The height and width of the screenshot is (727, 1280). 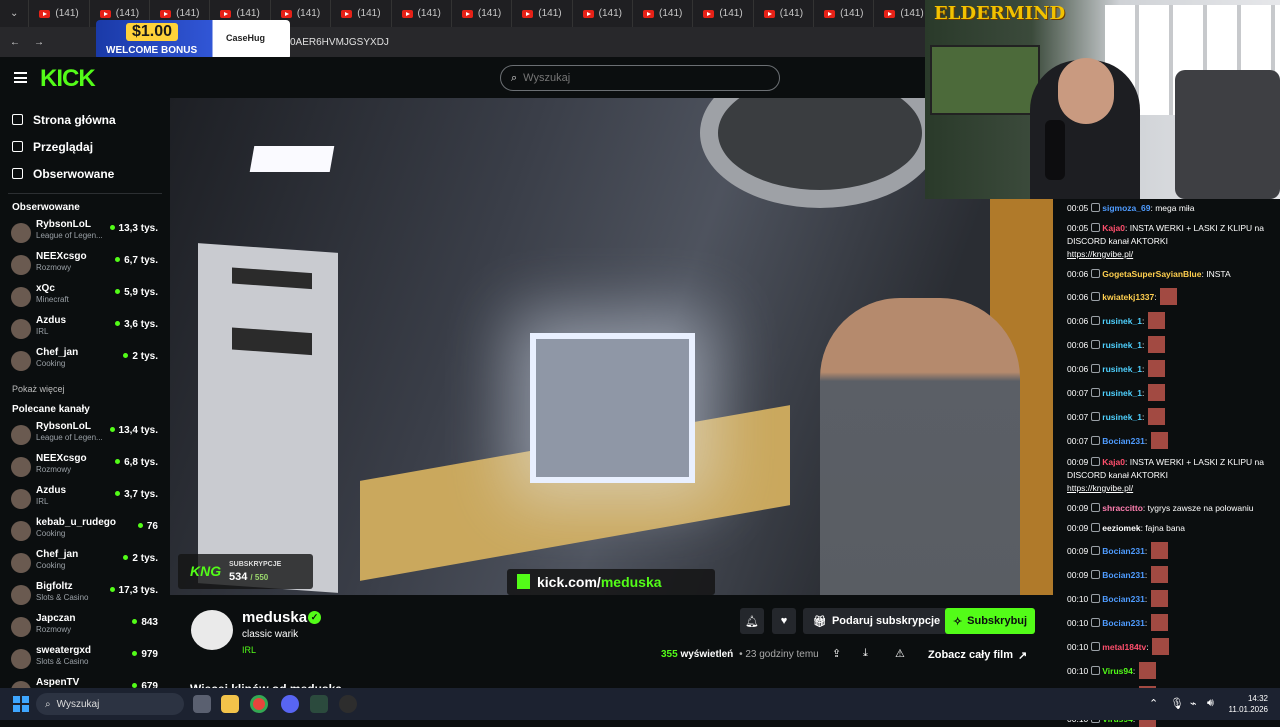 I want to click on channel-category: Slots & Casino, so click(x=62, y=597).